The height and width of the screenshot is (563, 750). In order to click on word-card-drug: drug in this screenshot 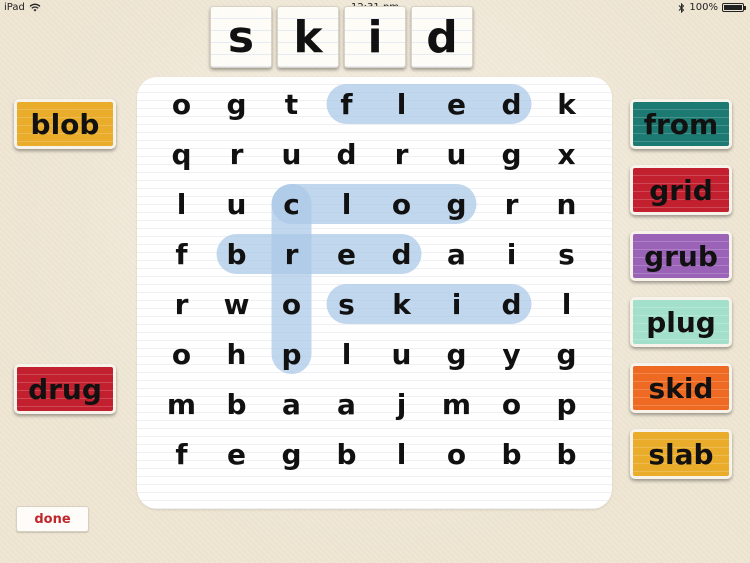, I will do `click(65, 389)`.